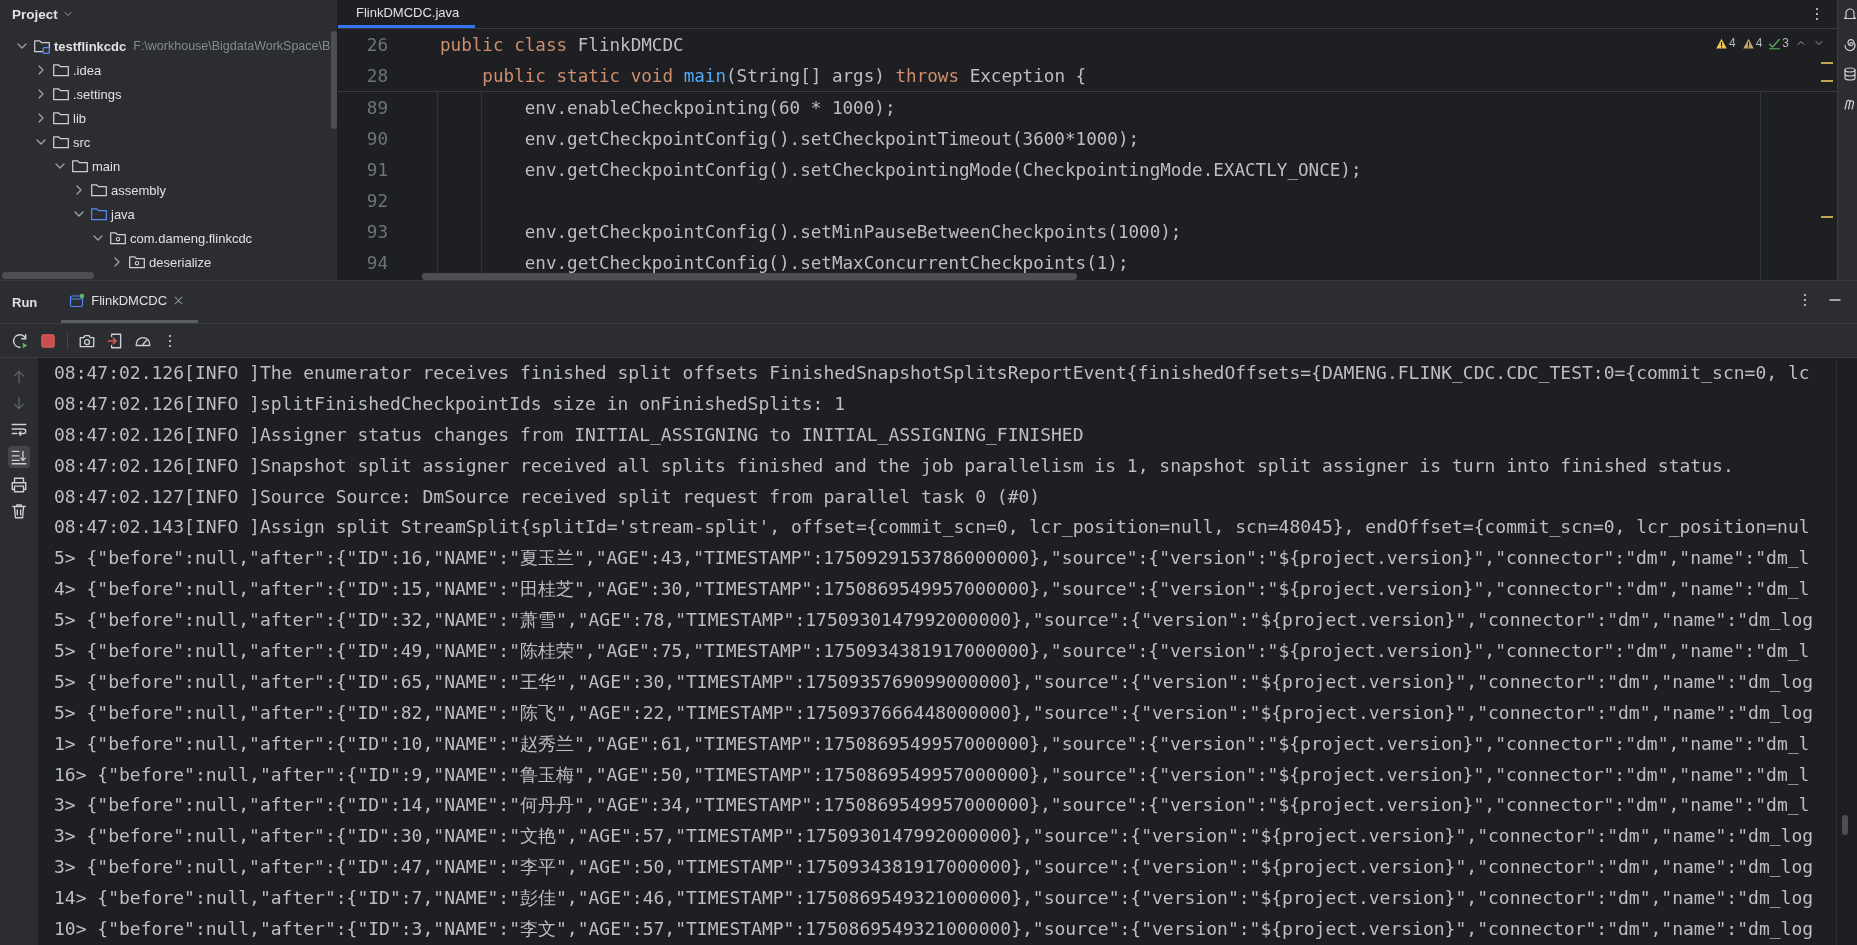 The image size is (1857, 945). Describe the element at coordinates (180, 262) in the screenshot. I see `tree-item: deserialize` at that location.